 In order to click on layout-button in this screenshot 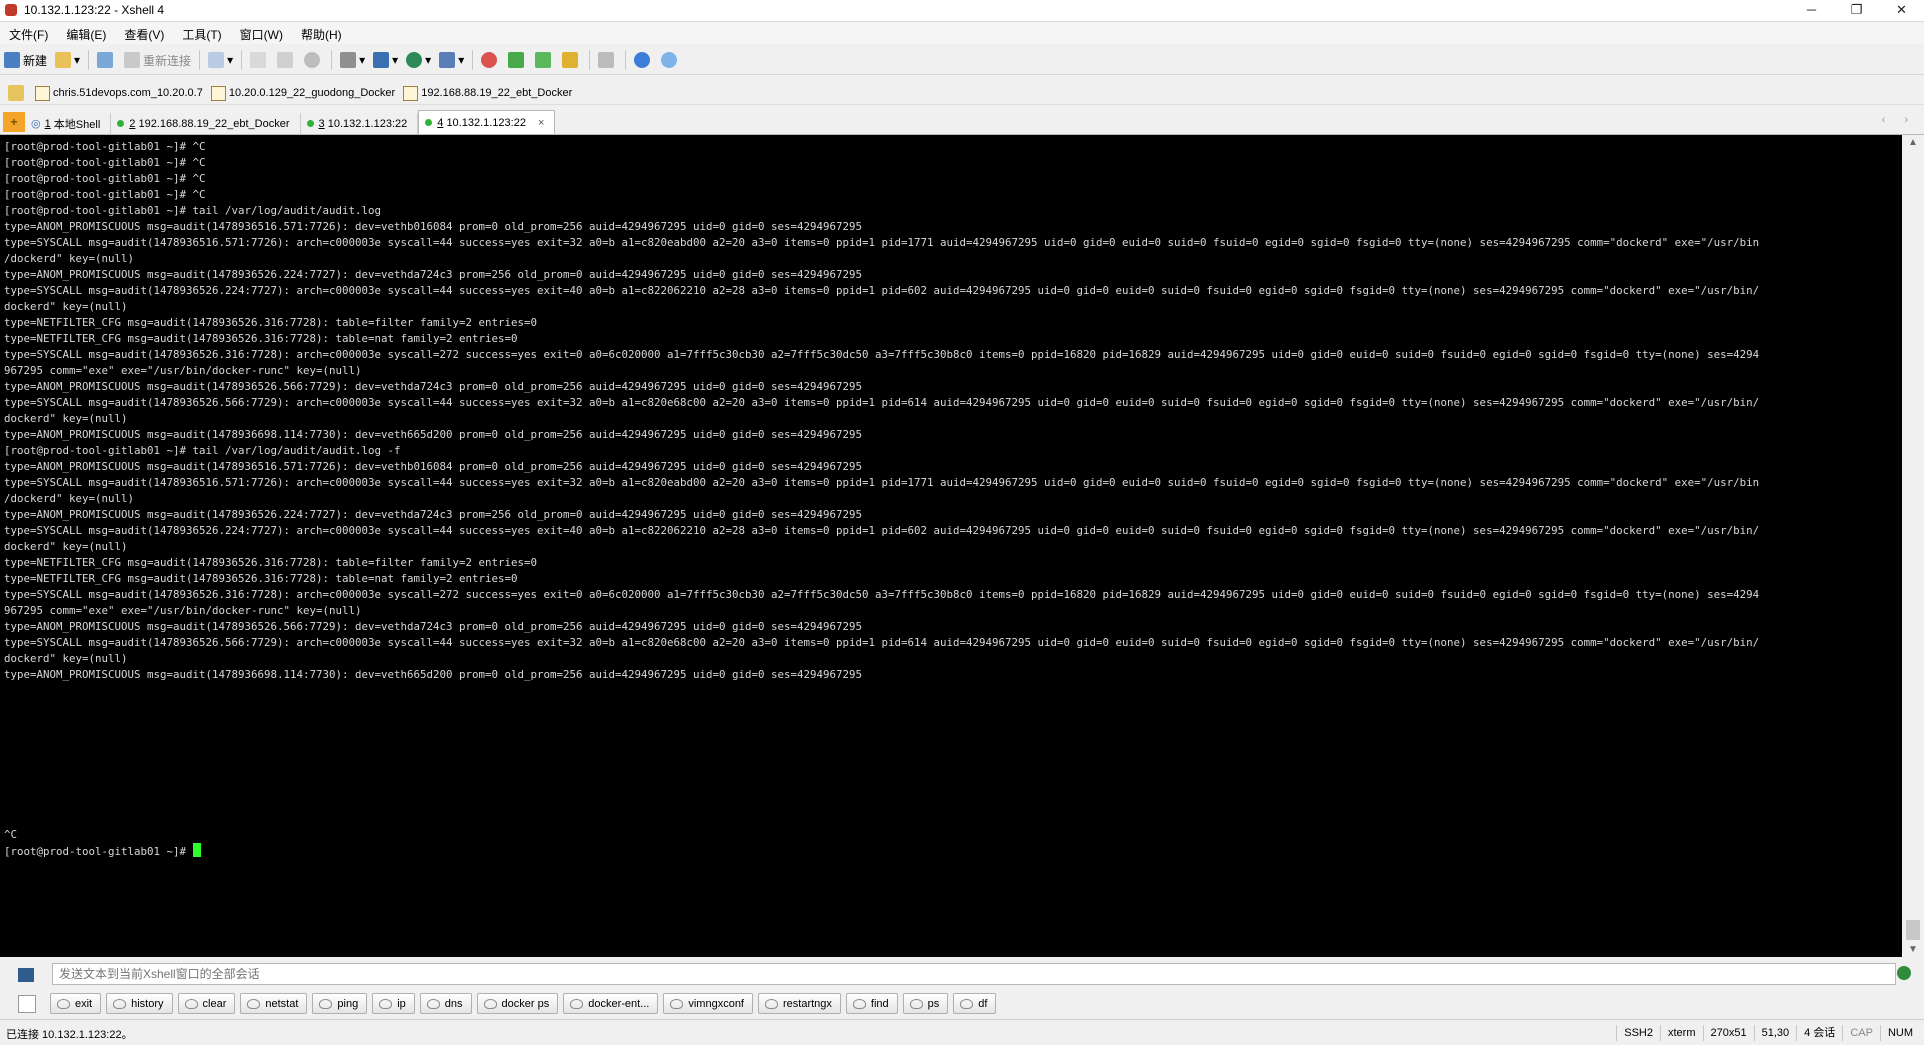, I will do `click(544, 60)`.